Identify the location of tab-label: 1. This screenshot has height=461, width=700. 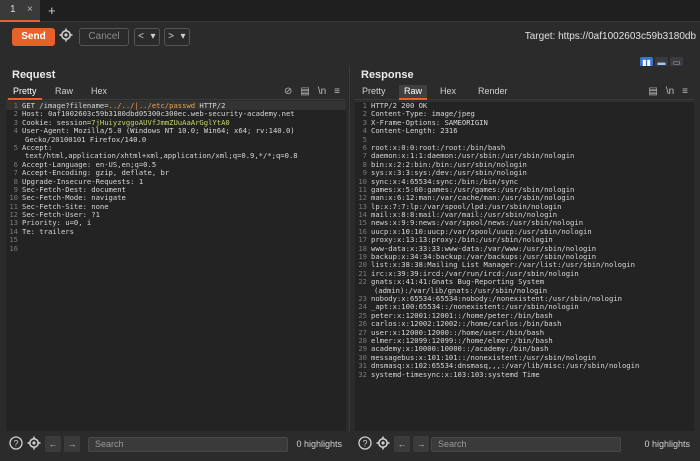
(13, 9).